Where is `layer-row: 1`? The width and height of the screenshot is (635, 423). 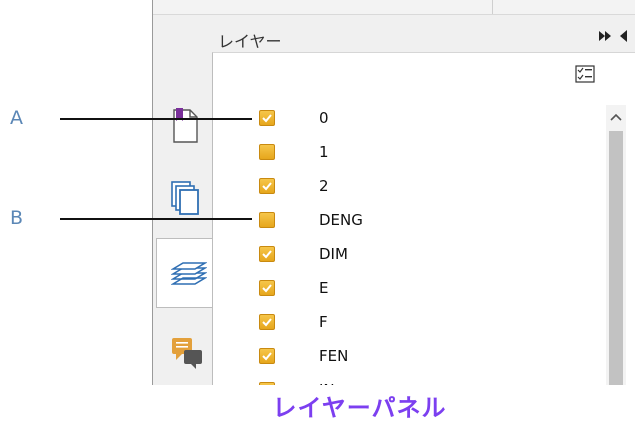 layer-row: 1 is located at coordinates (419, 157).